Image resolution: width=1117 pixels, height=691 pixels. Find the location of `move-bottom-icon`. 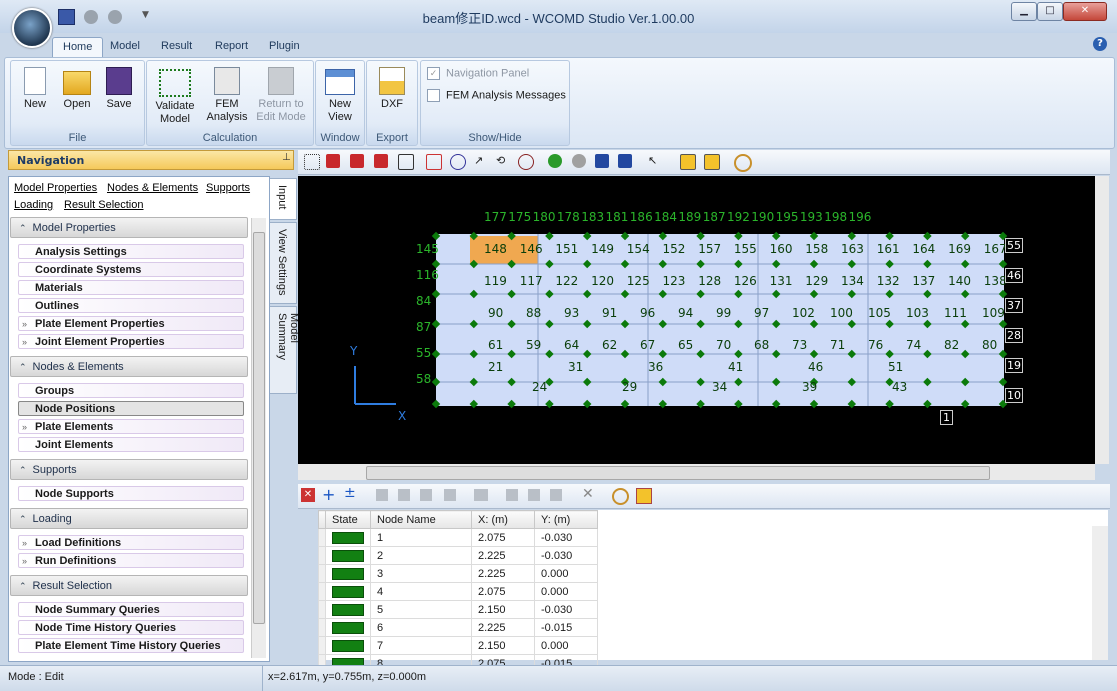

move-bottom-icon is located at coordinates (426, 495).